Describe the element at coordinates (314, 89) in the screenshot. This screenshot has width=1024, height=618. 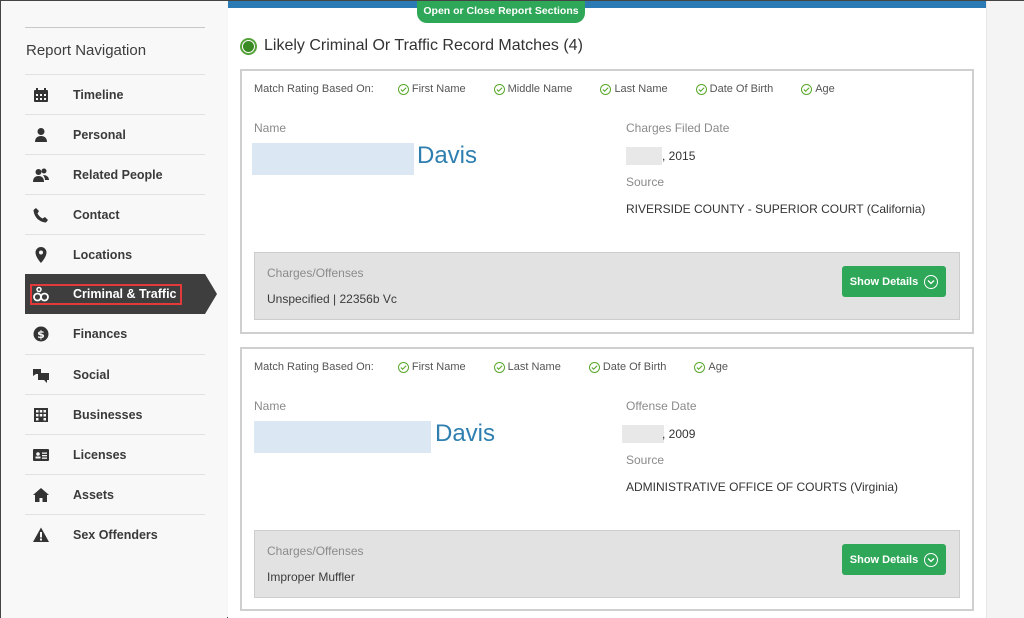
I see `match-rating-label: Match Rating Based On:` at that location.